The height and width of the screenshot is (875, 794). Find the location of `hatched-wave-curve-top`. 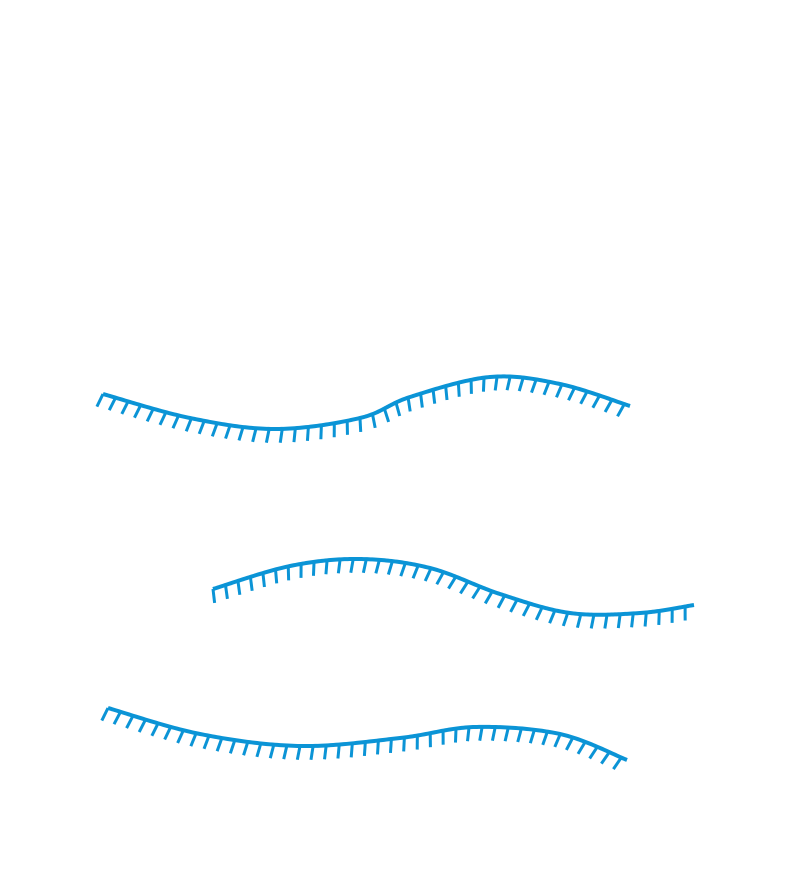

hatched-wave-curve-top is located at coordinates (363, 408).